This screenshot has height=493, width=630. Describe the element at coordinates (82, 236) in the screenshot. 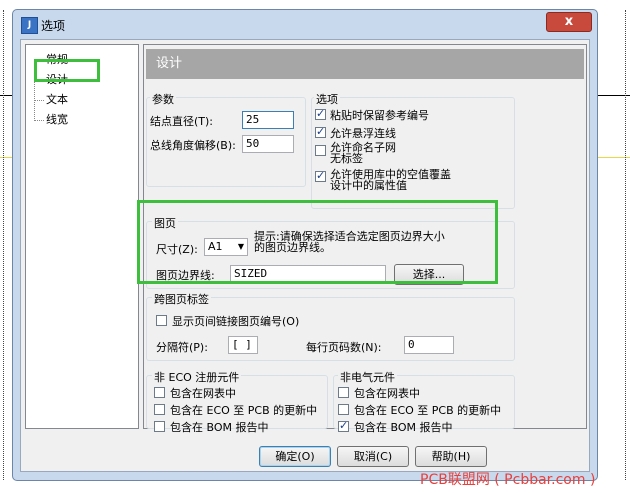

I see `category-tree: 常规 设计 文本 线宽` at that location.